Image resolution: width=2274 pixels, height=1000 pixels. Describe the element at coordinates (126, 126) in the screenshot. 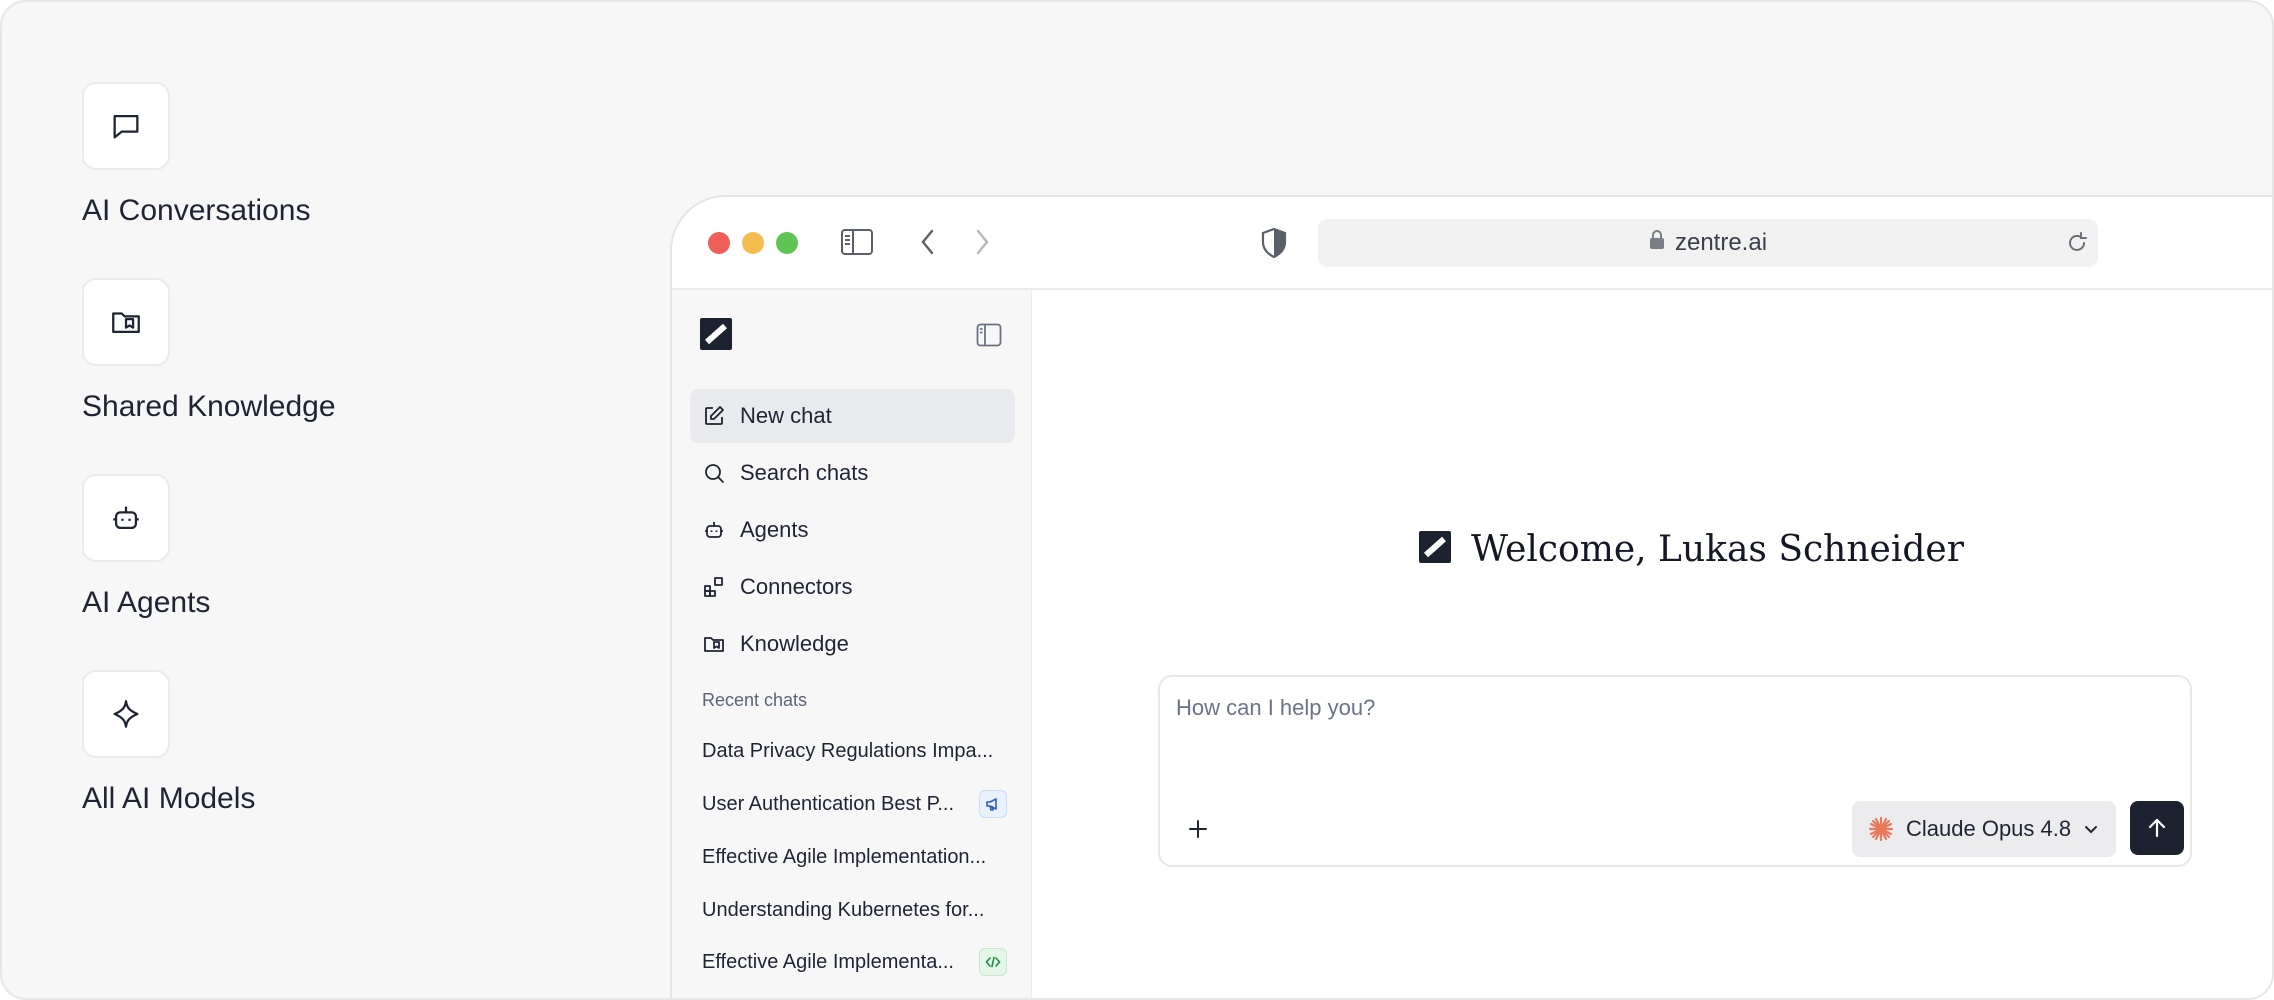

I see `chat-bubble-icon` at that location.